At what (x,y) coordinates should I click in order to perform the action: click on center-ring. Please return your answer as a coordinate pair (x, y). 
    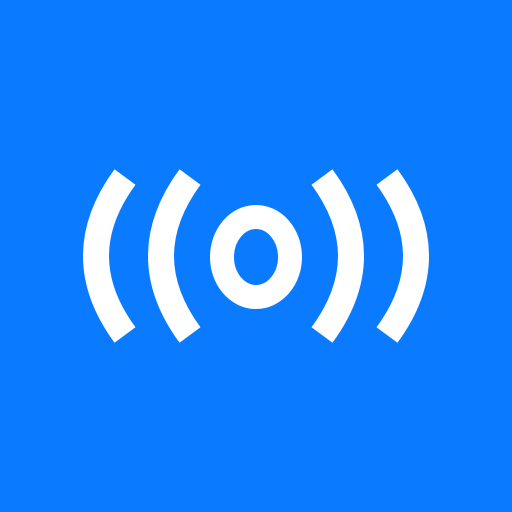
    Looking at the image, I should click on (256, 257).